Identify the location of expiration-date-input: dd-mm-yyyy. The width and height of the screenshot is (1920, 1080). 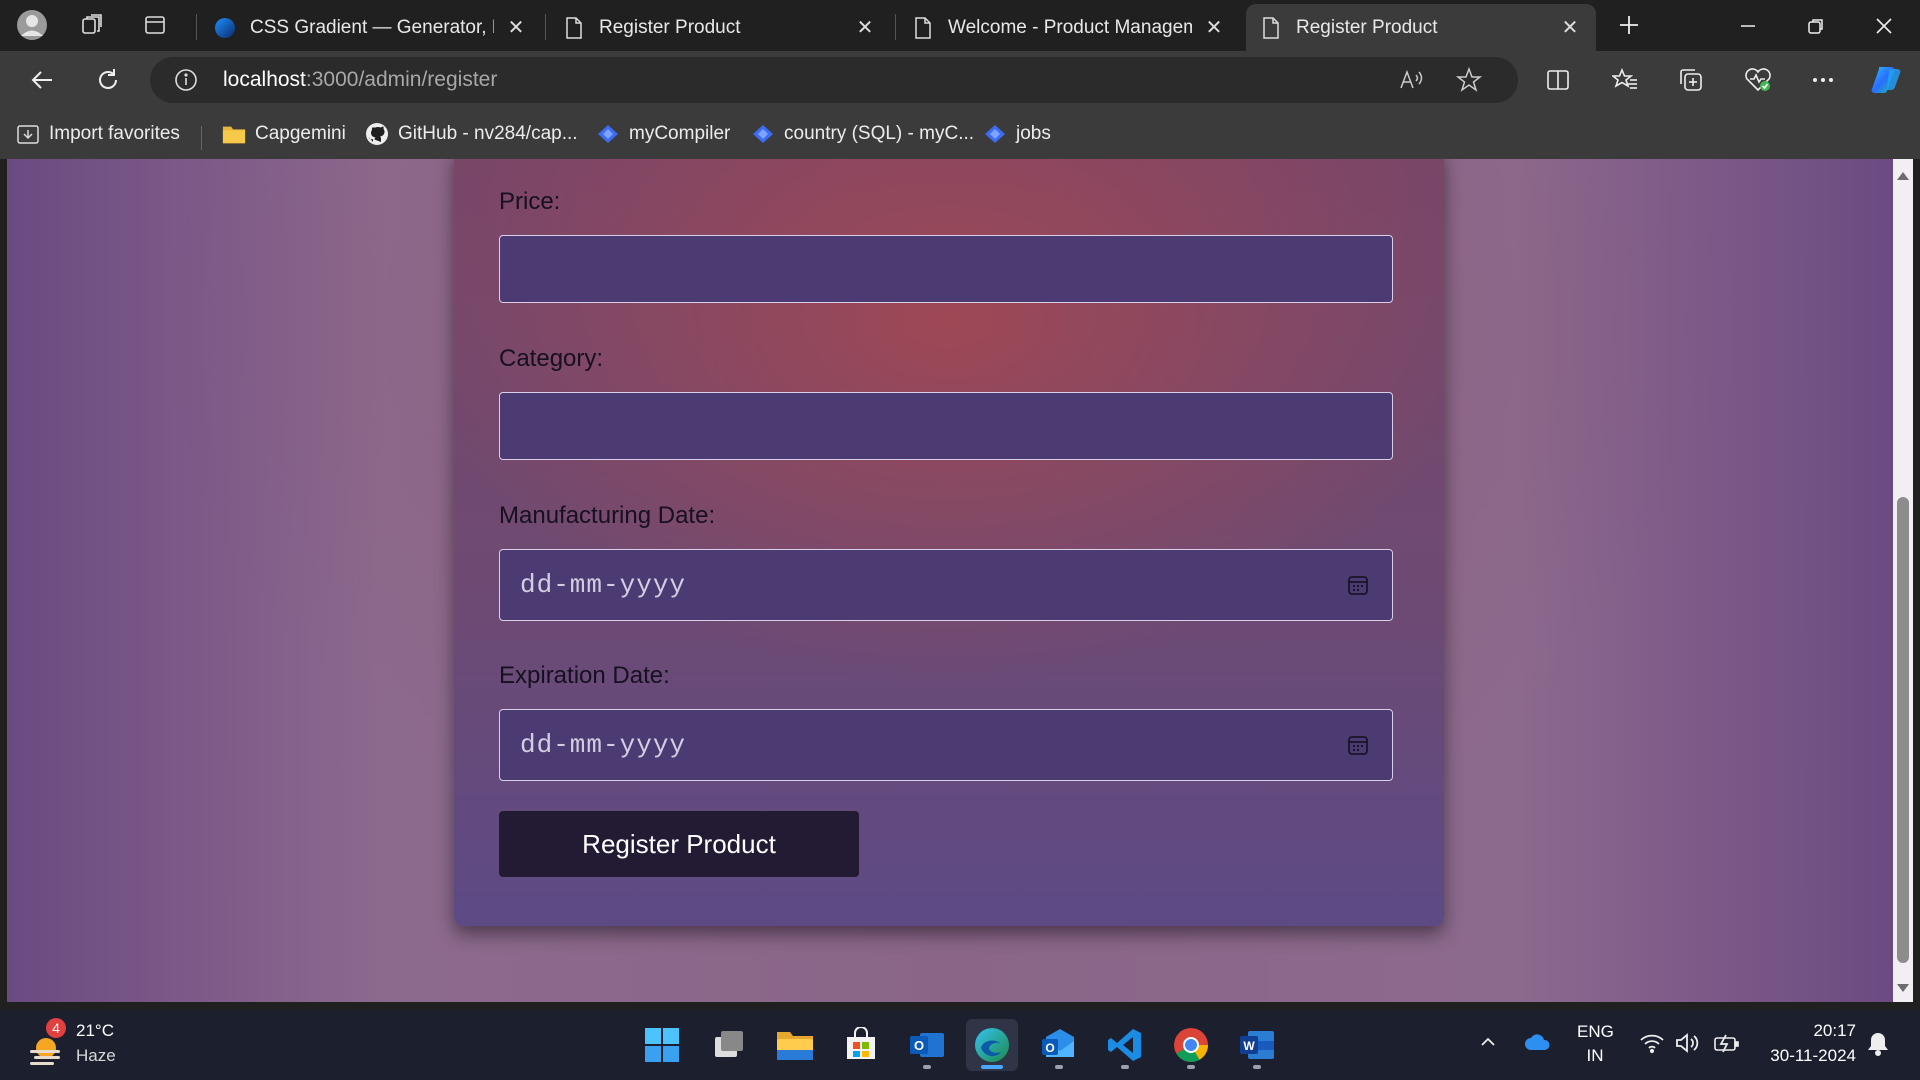
(946, 745).